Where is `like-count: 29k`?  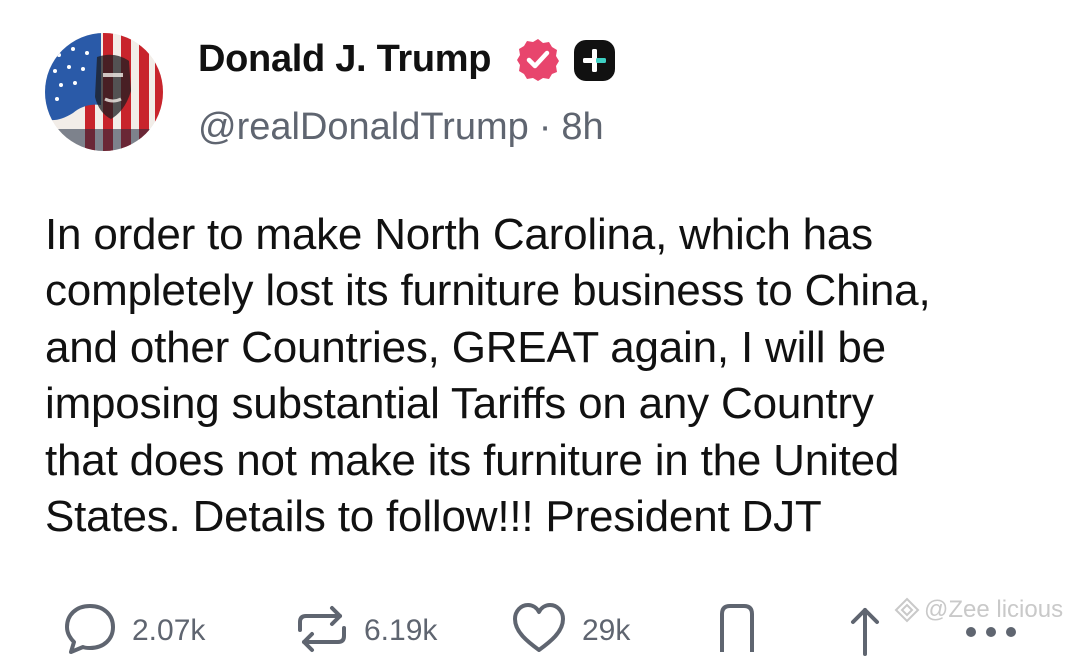
like-count: 29k is located at coordinates (606, 630).